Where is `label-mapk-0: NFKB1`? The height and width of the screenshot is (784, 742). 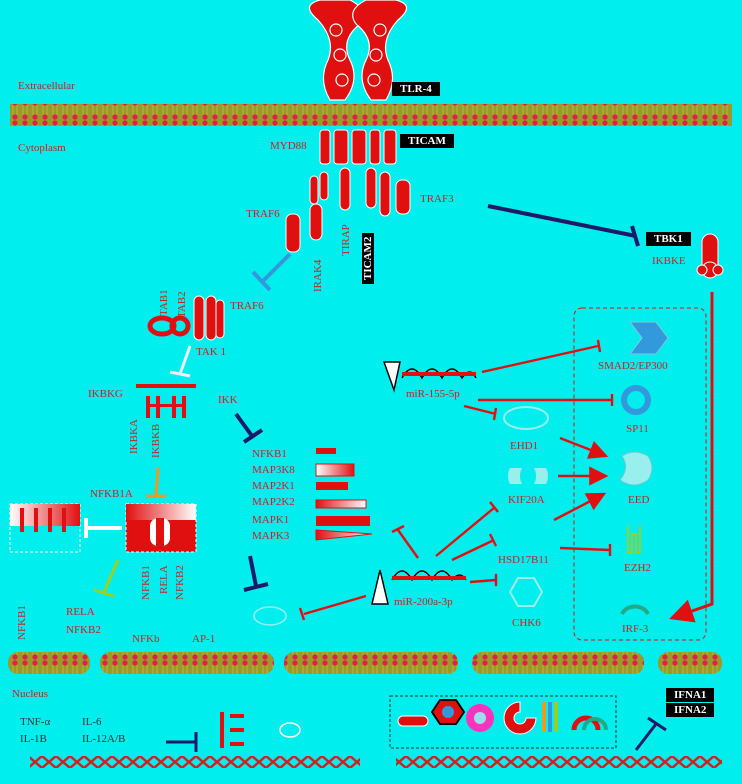 label-mapk-0: NFKB1 is located at coordinates (269, 454).